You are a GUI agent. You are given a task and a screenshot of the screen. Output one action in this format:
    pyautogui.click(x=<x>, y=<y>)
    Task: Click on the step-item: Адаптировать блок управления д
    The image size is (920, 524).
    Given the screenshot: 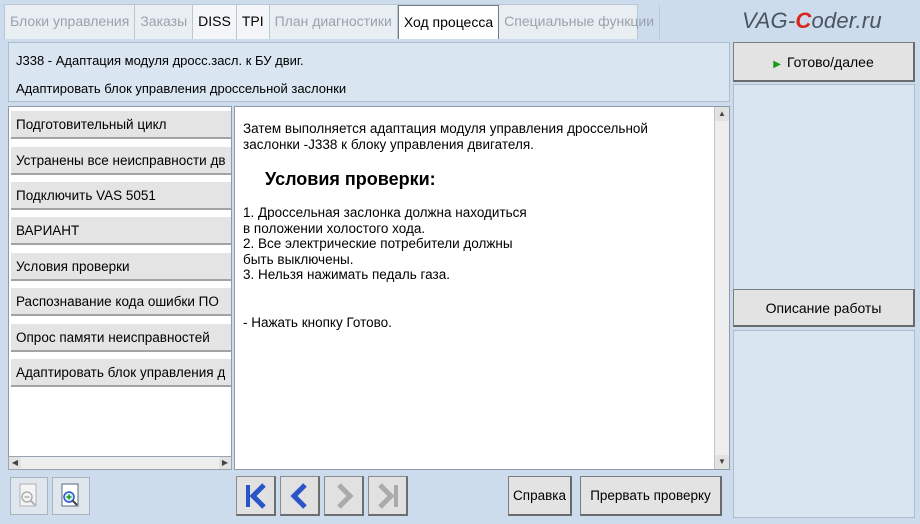 What is the action you would take?
    pyautogui.click(x=121, y=373)
    